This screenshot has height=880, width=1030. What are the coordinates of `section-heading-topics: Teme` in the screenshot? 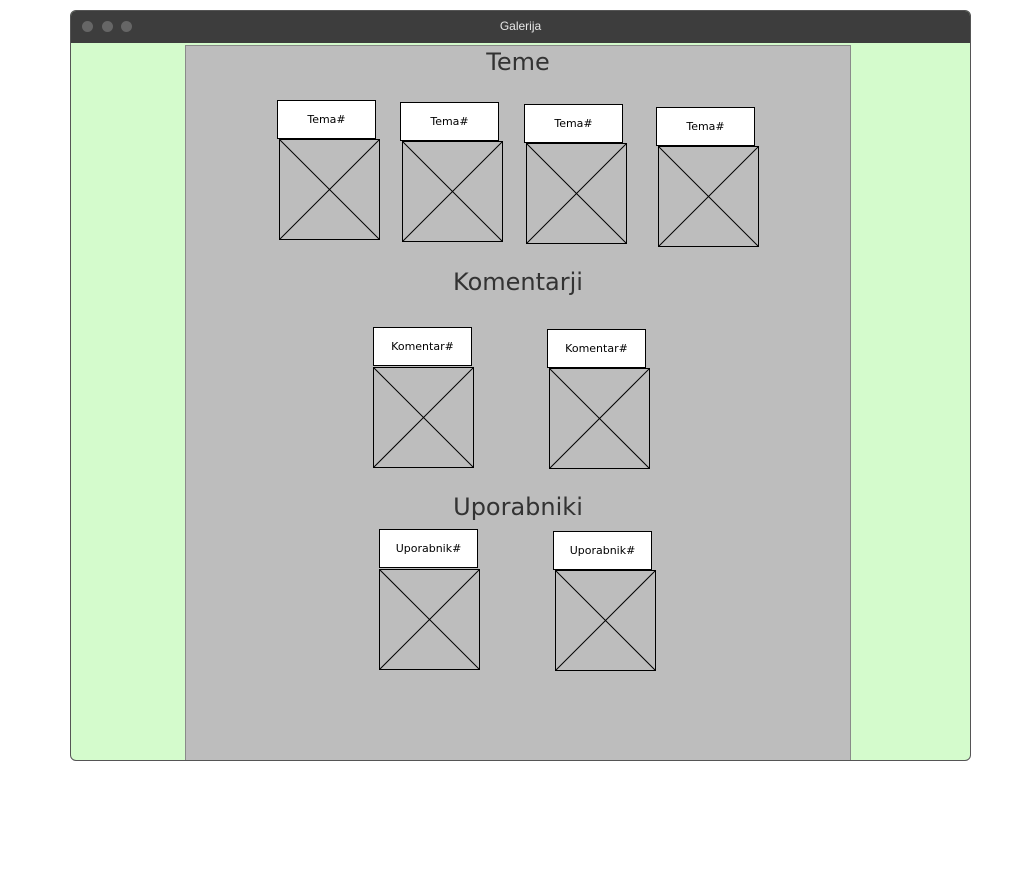 It's located at (518, 62).